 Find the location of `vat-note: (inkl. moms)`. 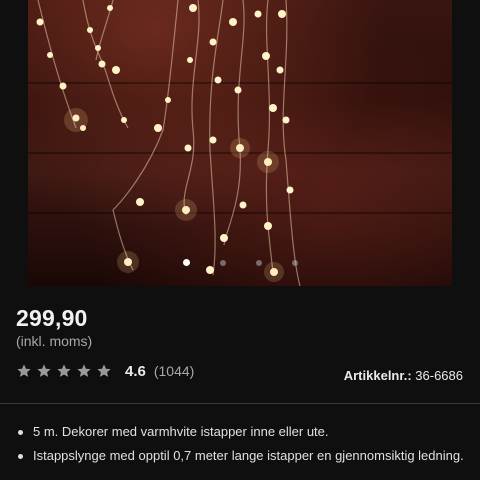

vat-note: (inkl. moms) is located at coordinates (54, 341).